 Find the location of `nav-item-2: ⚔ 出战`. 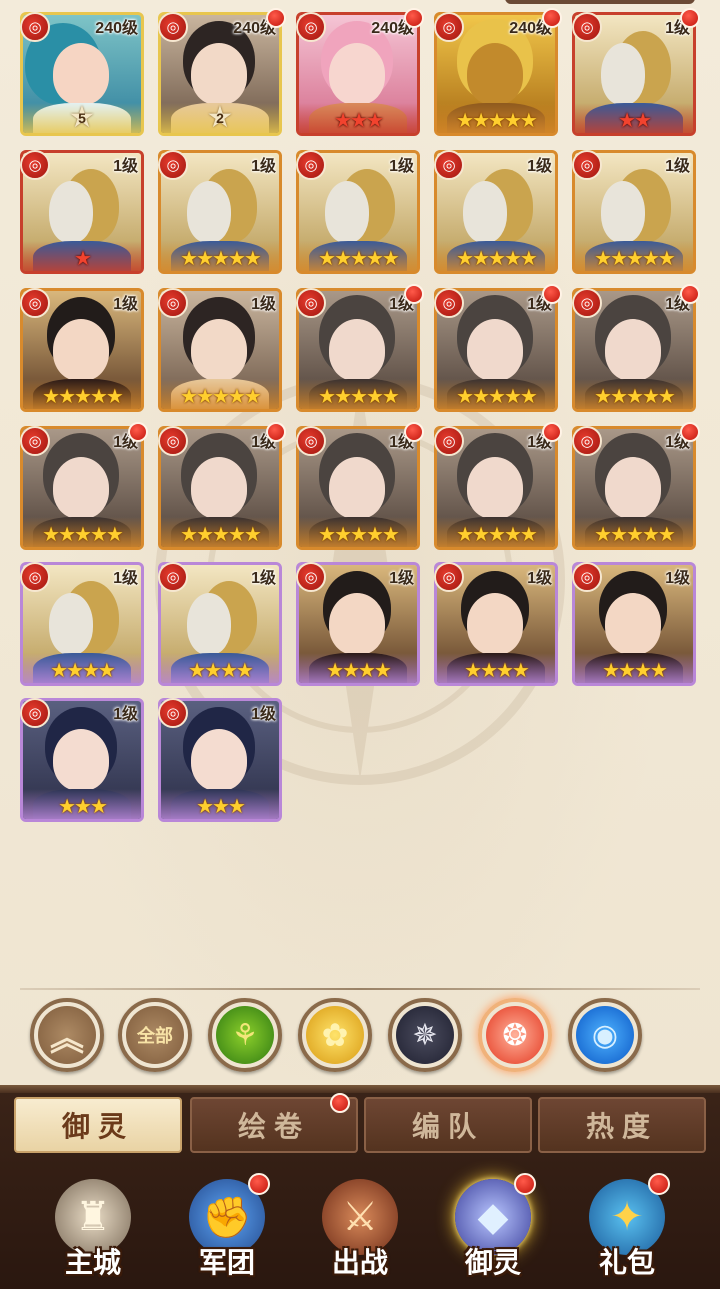

nav-item-2: ⚔ 出战 is located at coordinates (360, 1231).